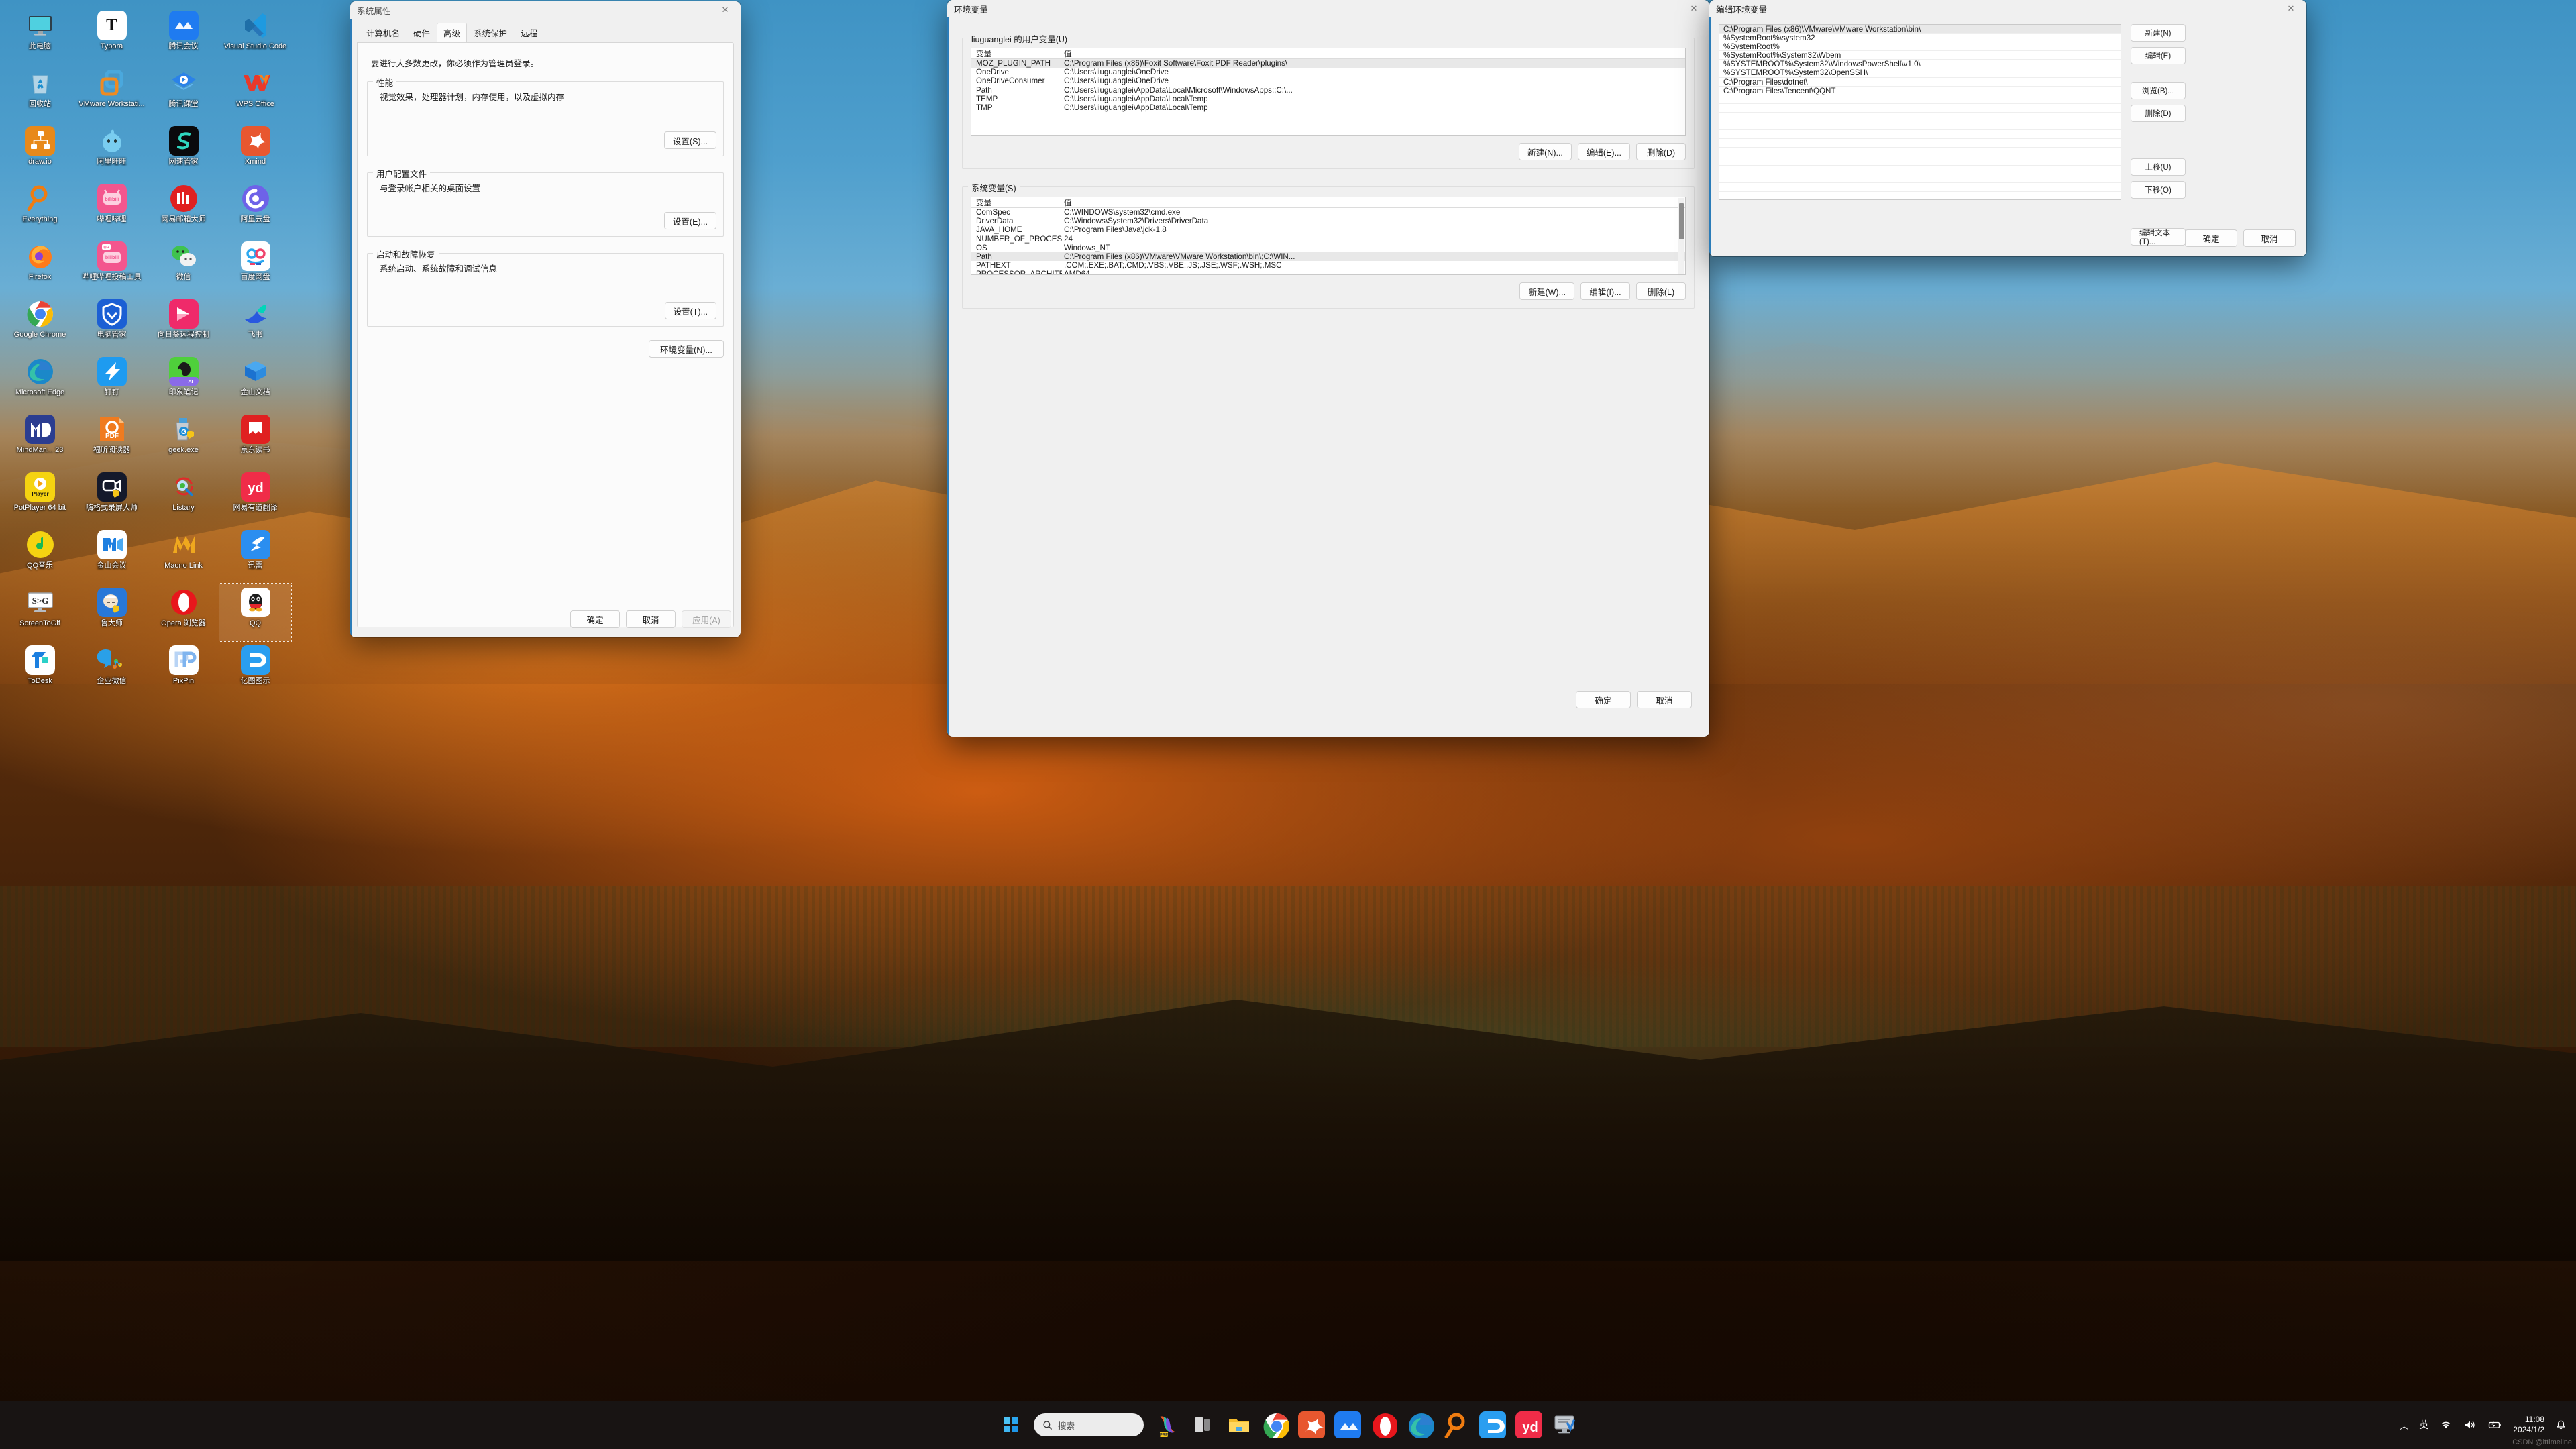  Describe the element at coordinates (183, 266) in the screenshot. I see `desktop-icon-wechat: 微信` at that location.